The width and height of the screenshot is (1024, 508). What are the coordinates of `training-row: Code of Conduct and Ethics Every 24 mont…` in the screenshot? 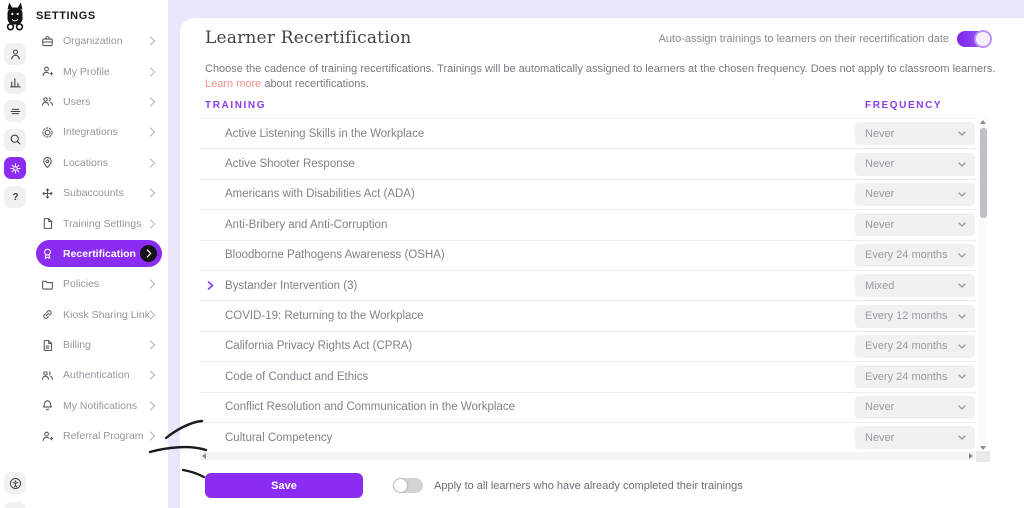 It's located at (588, 377).